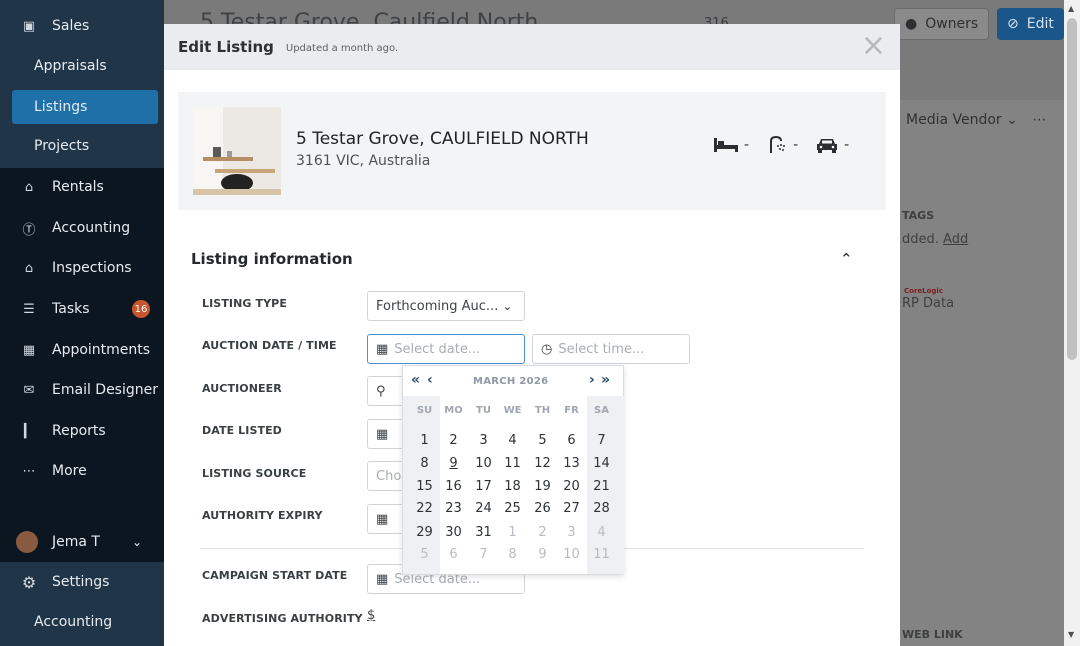  I want to click on sidebar-item-tasks: ☰ Tasks 16, so click(82, 309).